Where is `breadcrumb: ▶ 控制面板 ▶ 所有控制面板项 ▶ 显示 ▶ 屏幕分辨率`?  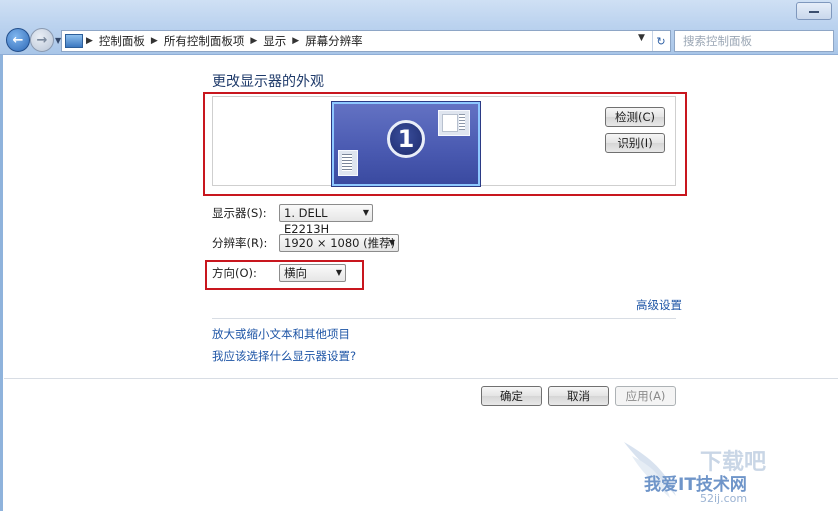
breadcrumb: ▶ 控制面板 ▶ 所有控制面板项 ▶ 显示 ▶ 屏幕分辨率 is located at coordinates (224, 41).